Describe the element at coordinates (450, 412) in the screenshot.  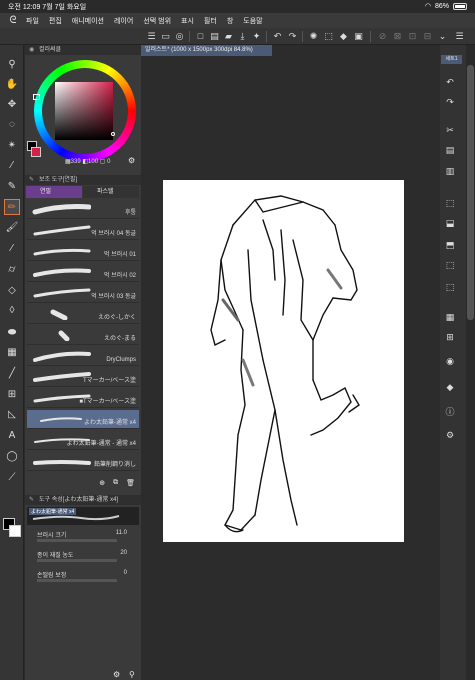
I see `info-icon: ⓘ` at that location.